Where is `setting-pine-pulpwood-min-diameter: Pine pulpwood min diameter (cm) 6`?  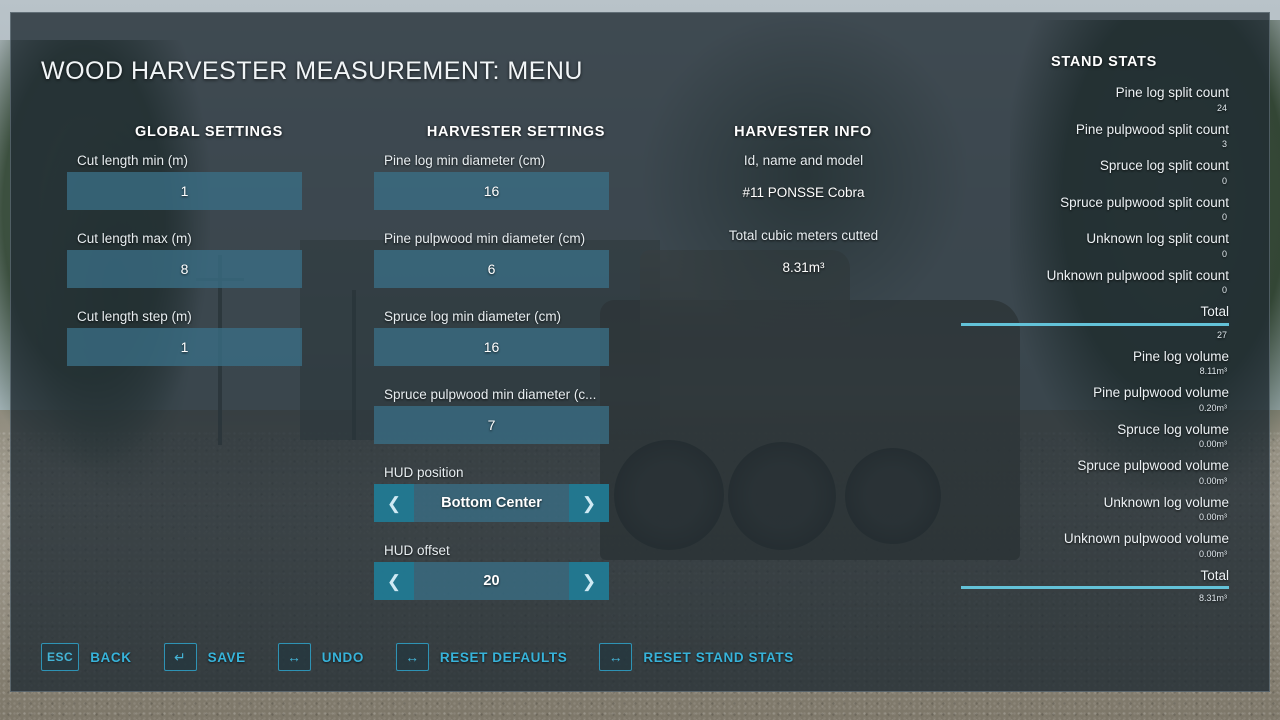
setting-pine-pulpwood-min-diameter: Pine pulpwood min diameter (cm) 6 is located at coordinates (491, 259).